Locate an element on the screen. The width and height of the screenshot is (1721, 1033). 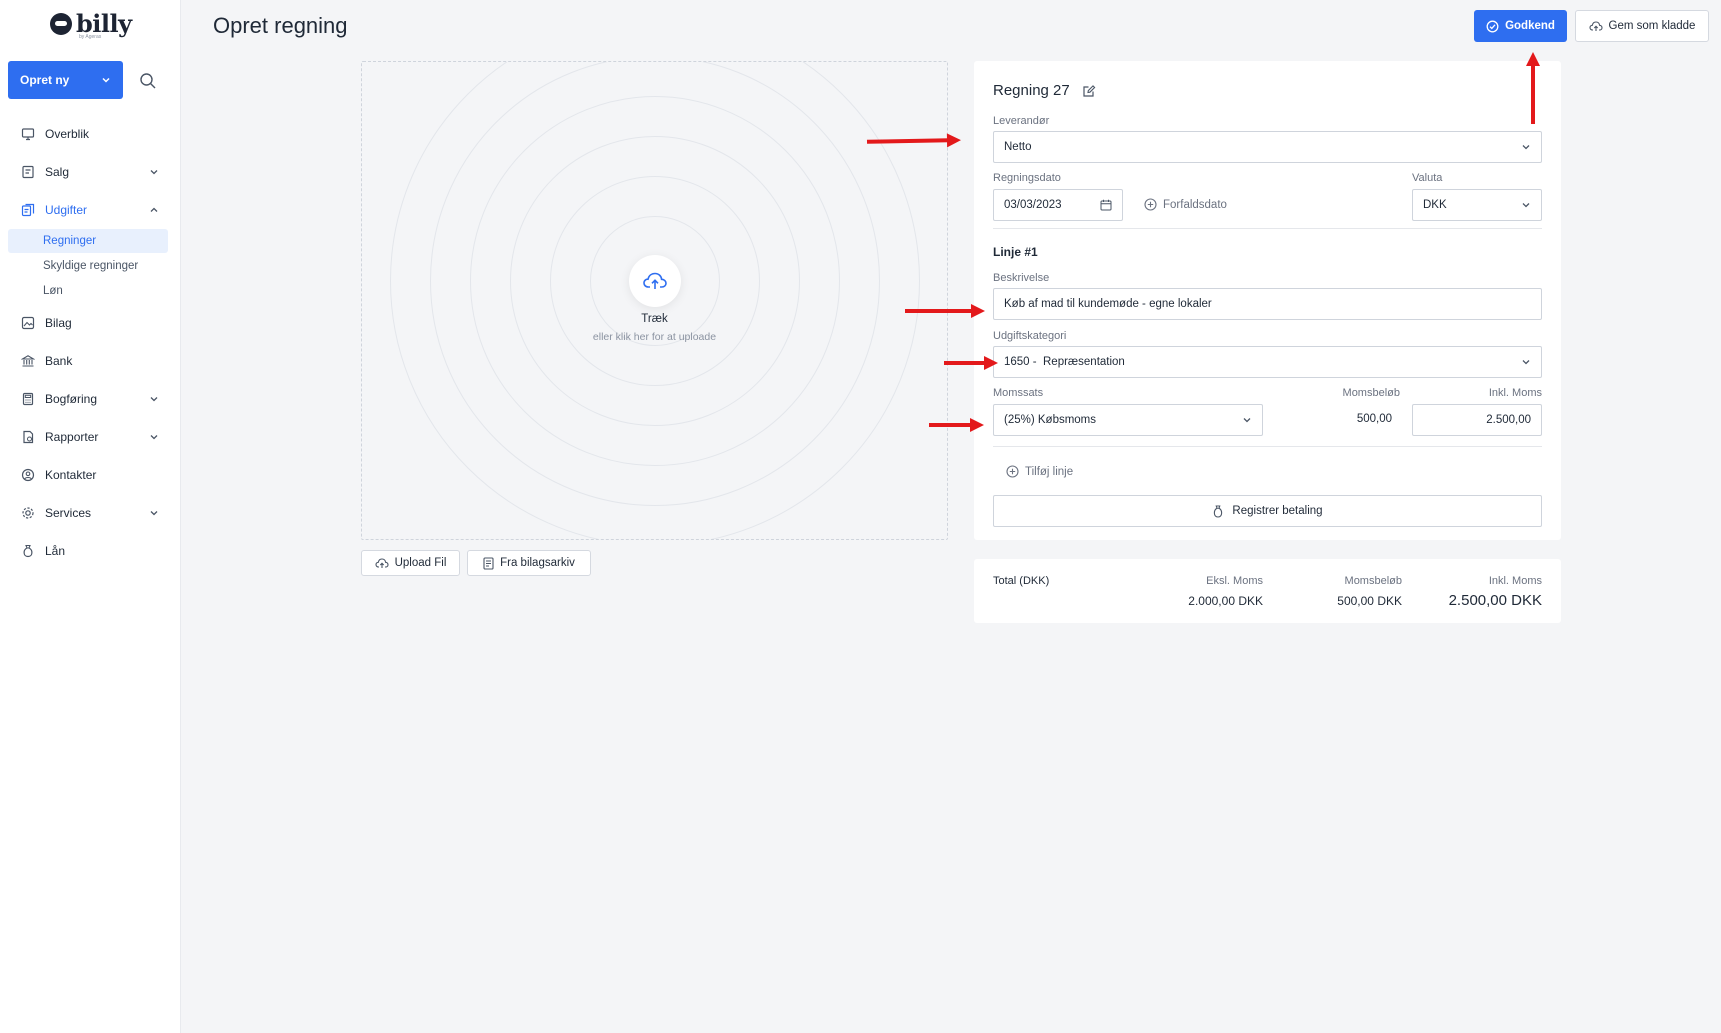
add-line-button: Tilføj linje is located at coordinates (1039, 471).